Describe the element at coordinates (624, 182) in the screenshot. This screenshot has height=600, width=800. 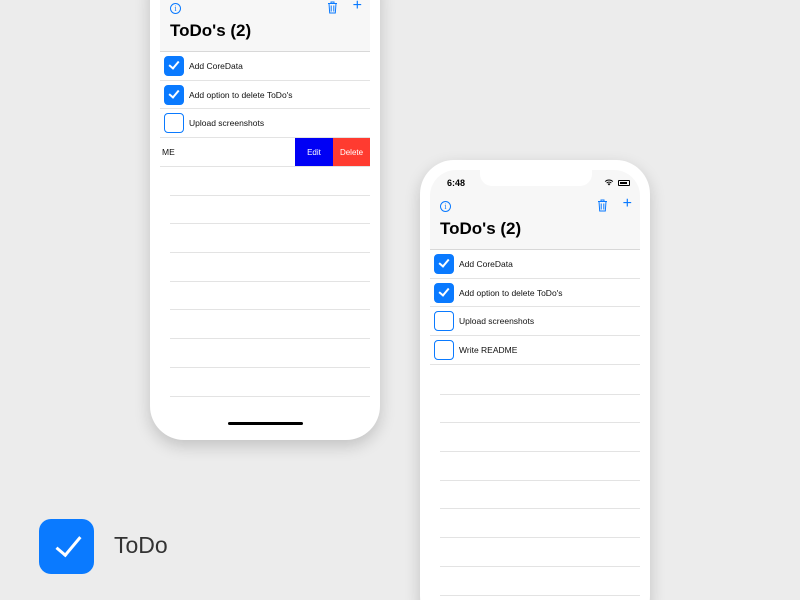
I see `battery-icon` at that location.